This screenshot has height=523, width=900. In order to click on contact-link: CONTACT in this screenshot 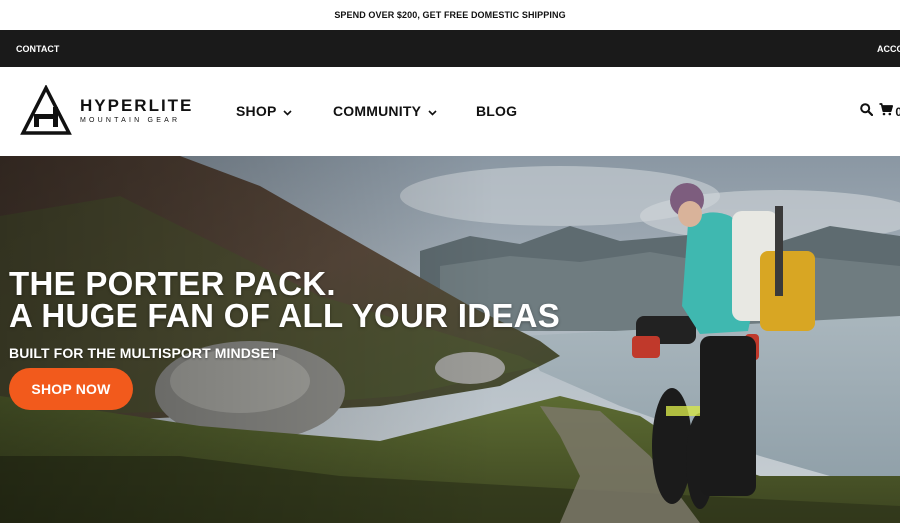, I will do `click(37, 49)`.